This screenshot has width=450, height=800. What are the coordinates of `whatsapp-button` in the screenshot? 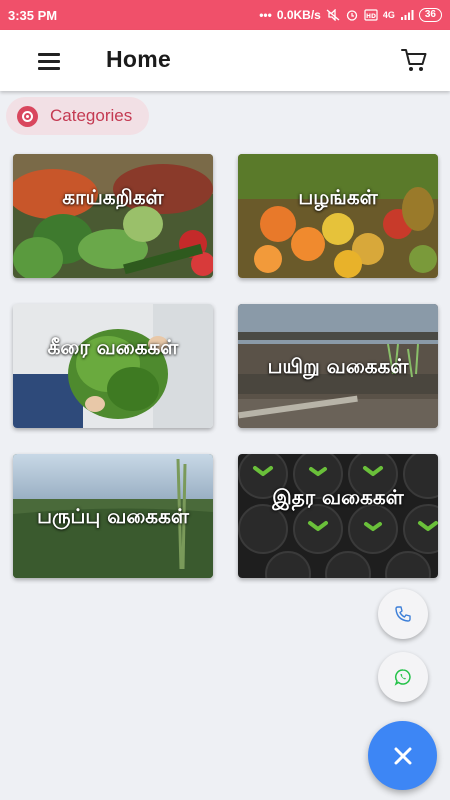 It's located at (403, 677).